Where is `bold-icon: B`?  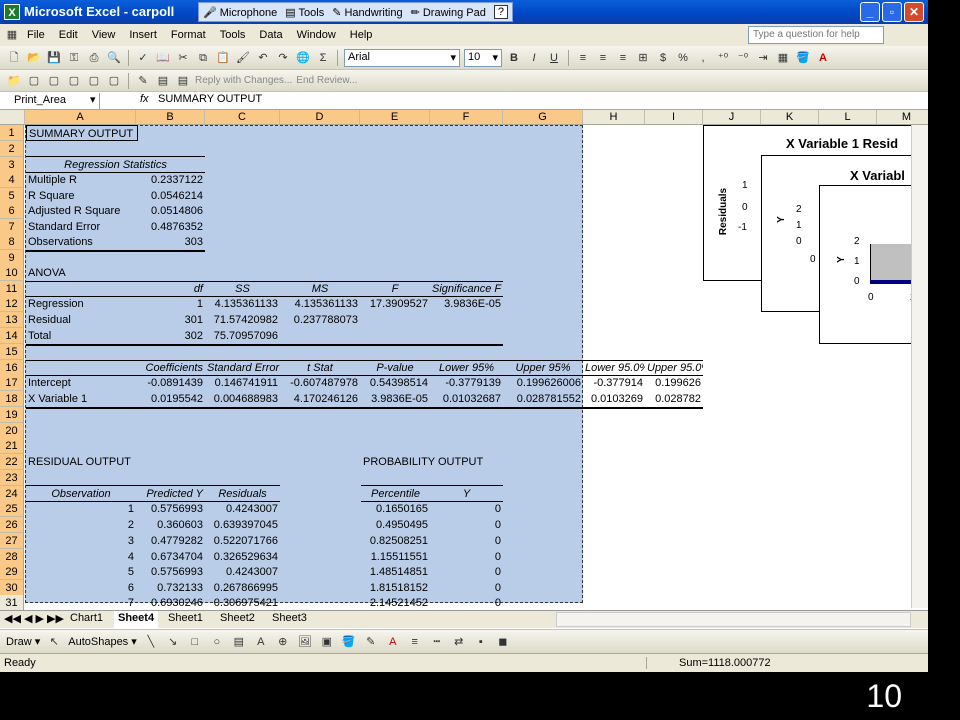
bold-icon: B is located at coordinates (514, 58).